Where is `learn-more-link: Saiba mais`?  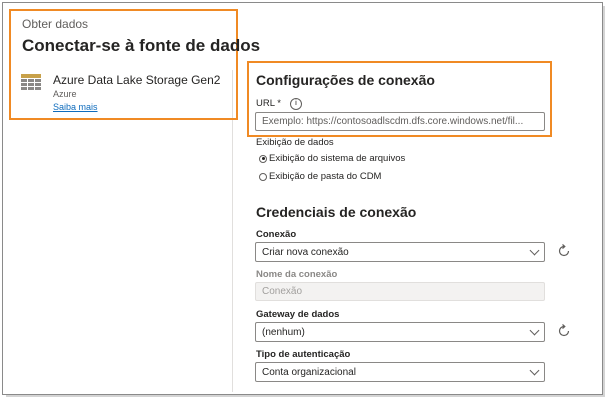
learn-more-link: Saiba mais is located at coordinates (75, 107).